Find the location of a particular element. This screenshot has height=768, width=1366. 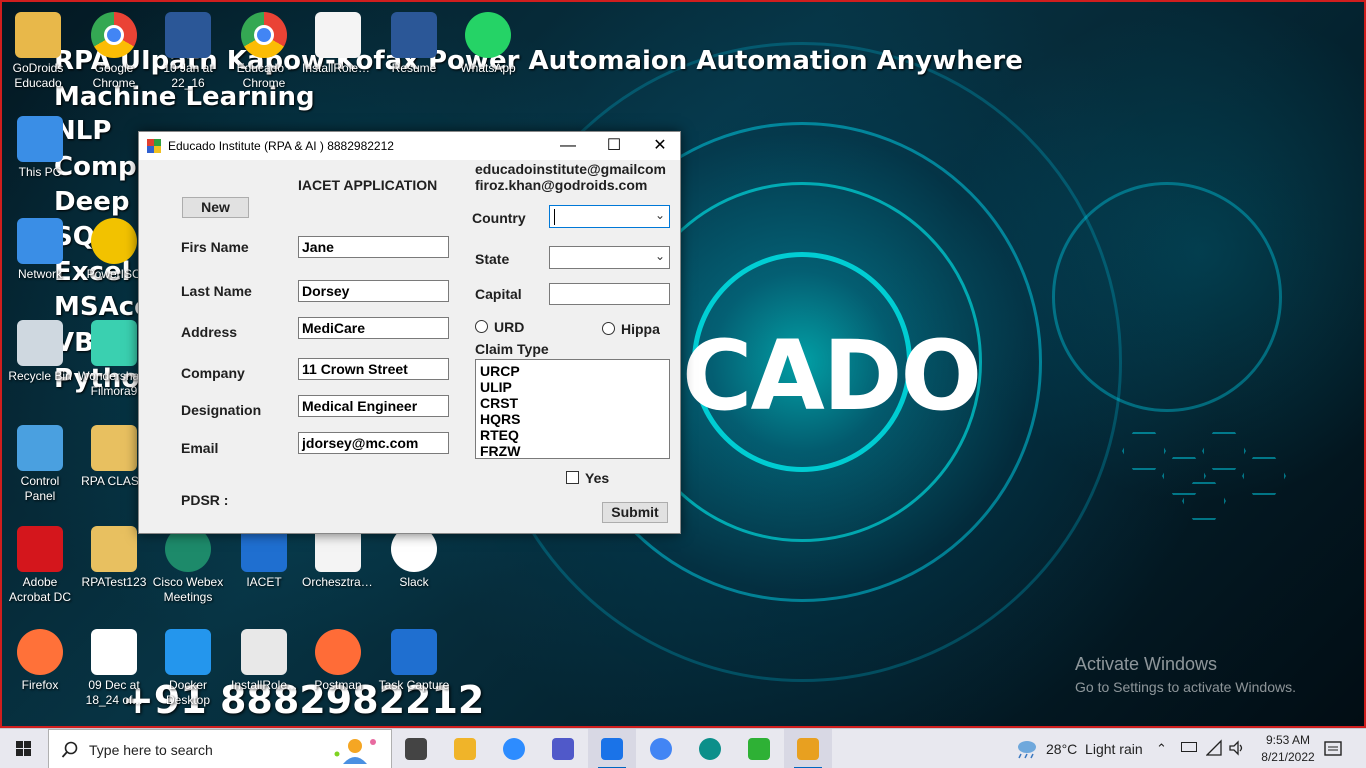

desktop-icon: Google Chrome is located at coordinates (114, 51).